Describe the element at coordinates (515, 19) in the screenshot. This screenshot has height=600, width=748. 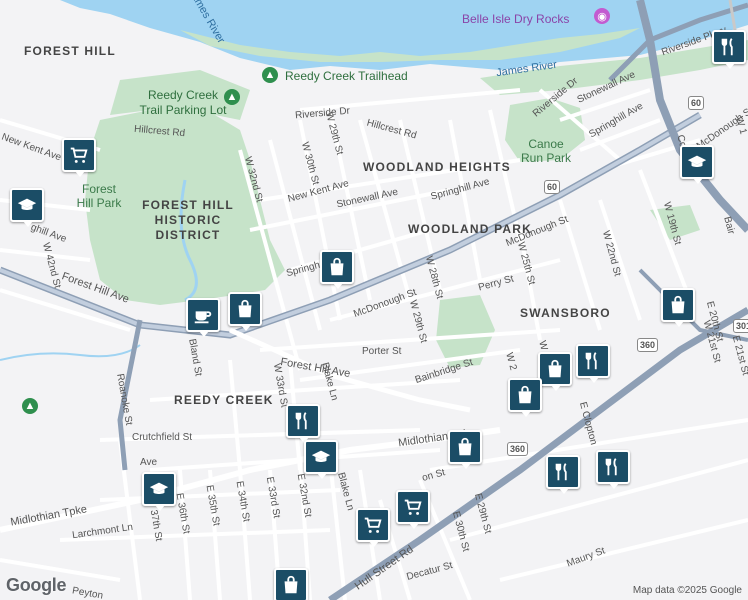
I see `belle-isle-label: Belle Isle Dry Rocks` at that location.